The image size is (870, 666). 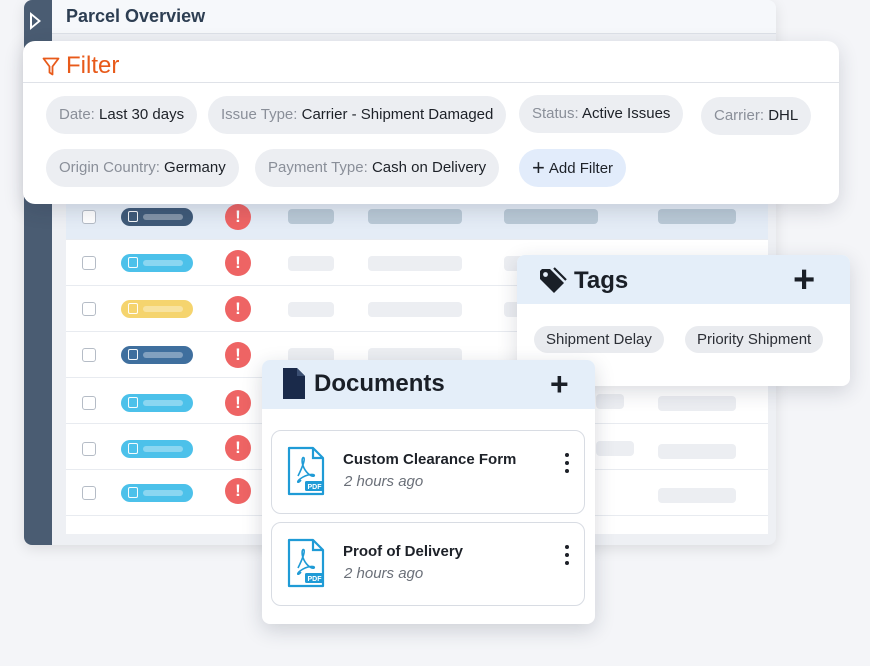 I want to click on chip-key: Issue Type:, so click(x=259, y=114).